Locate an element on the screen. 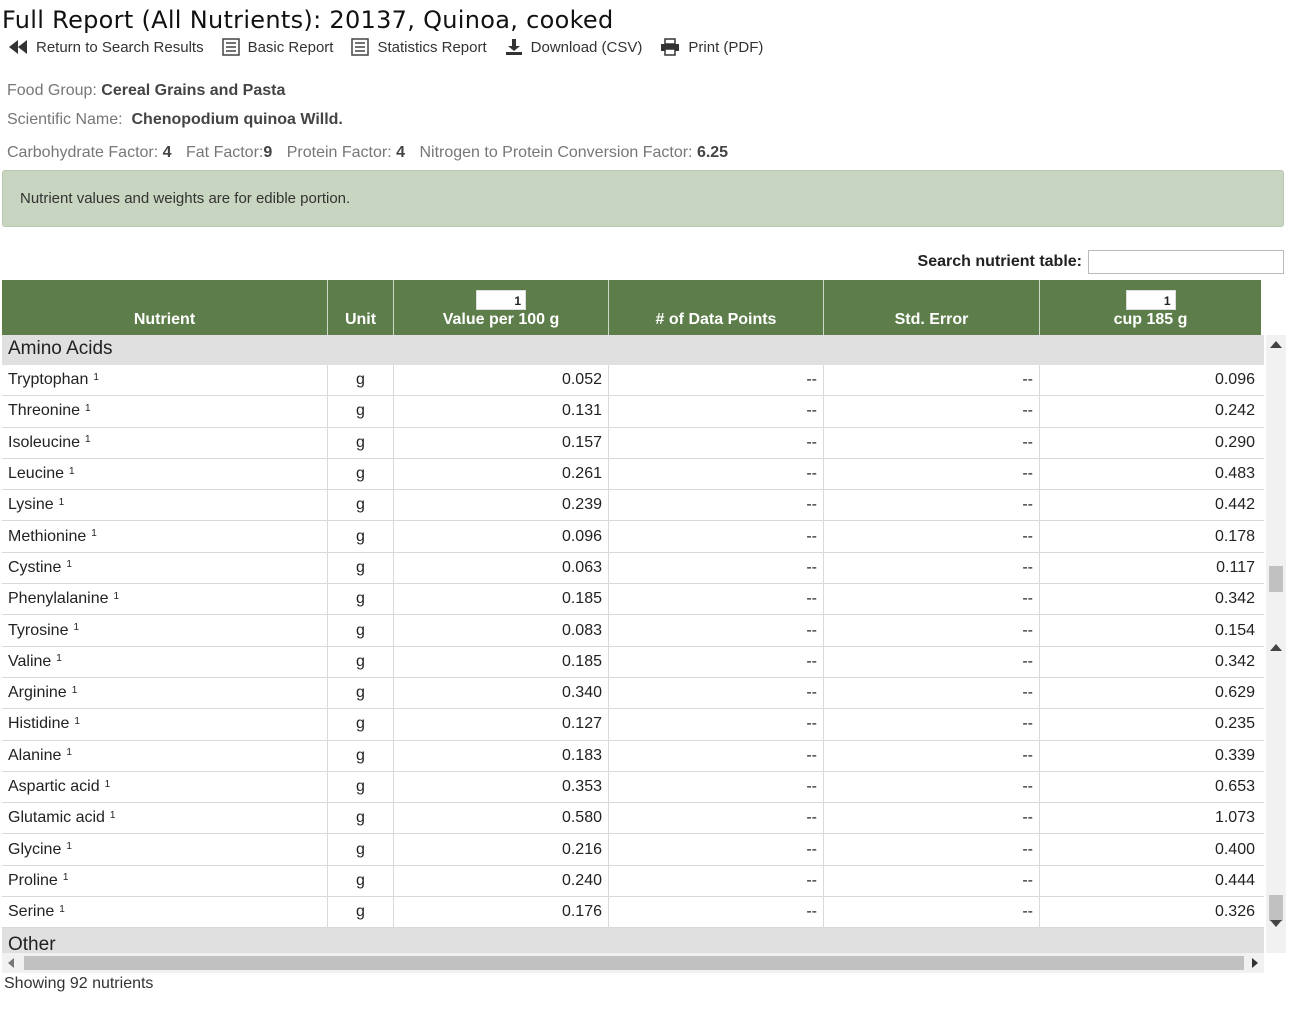 This screenshot has width=1298, height=1009. table-row: Serine 1 g 0.176 -- -- 0.326 is located at coordinates (633, 913).